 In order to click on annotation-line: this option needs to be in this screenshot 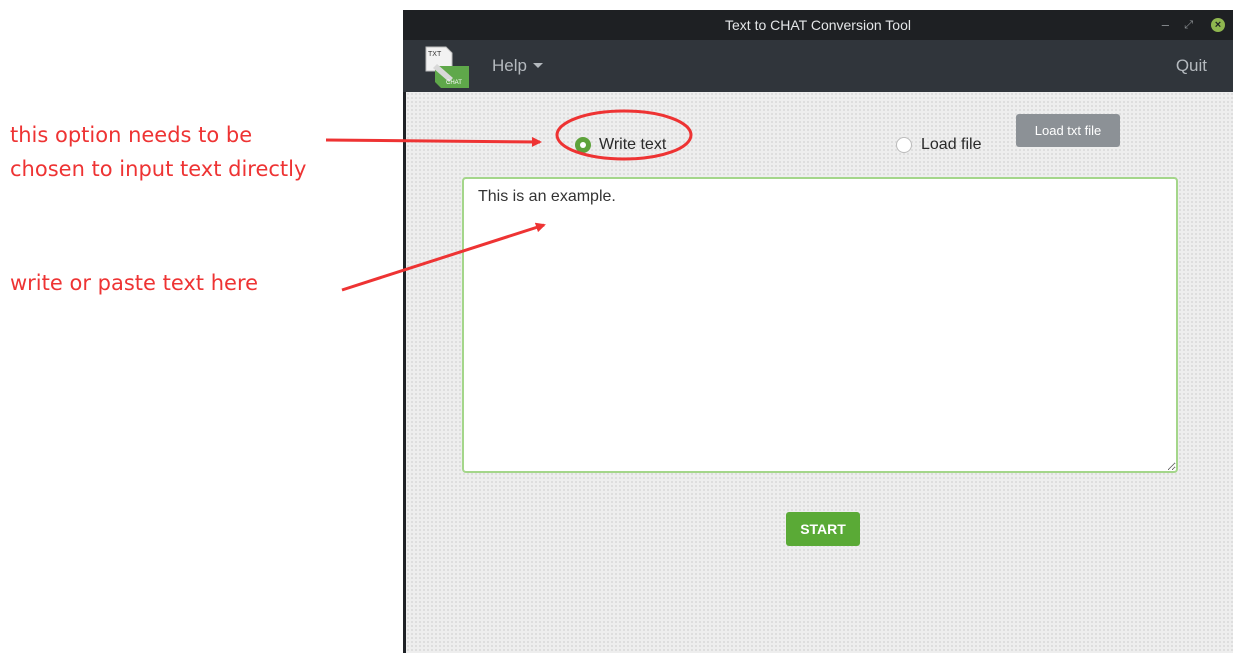, I will do `click(131, 135)`.